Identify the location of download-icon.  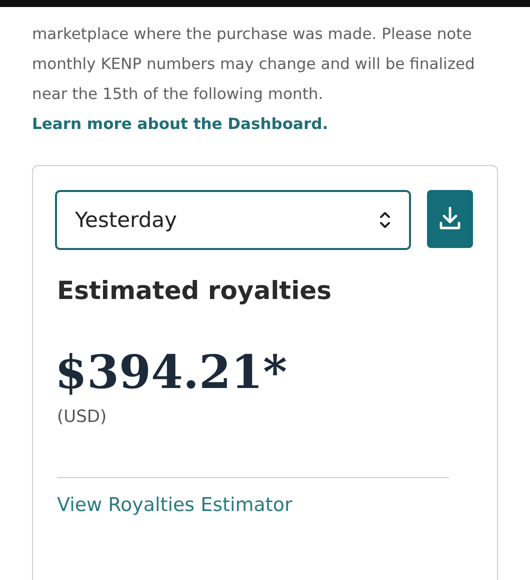
(450, 219).